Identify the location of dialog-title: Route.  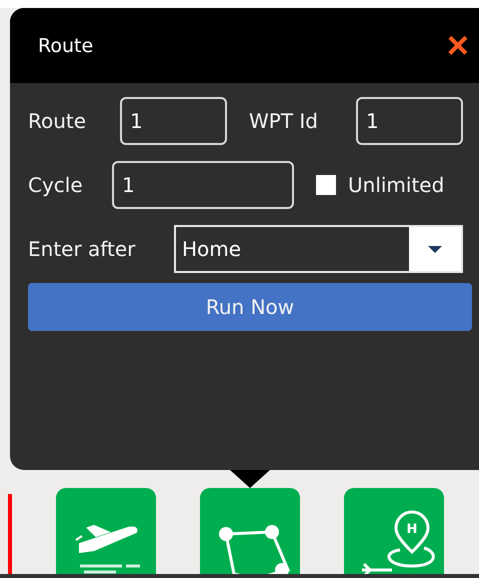
(66, 45).